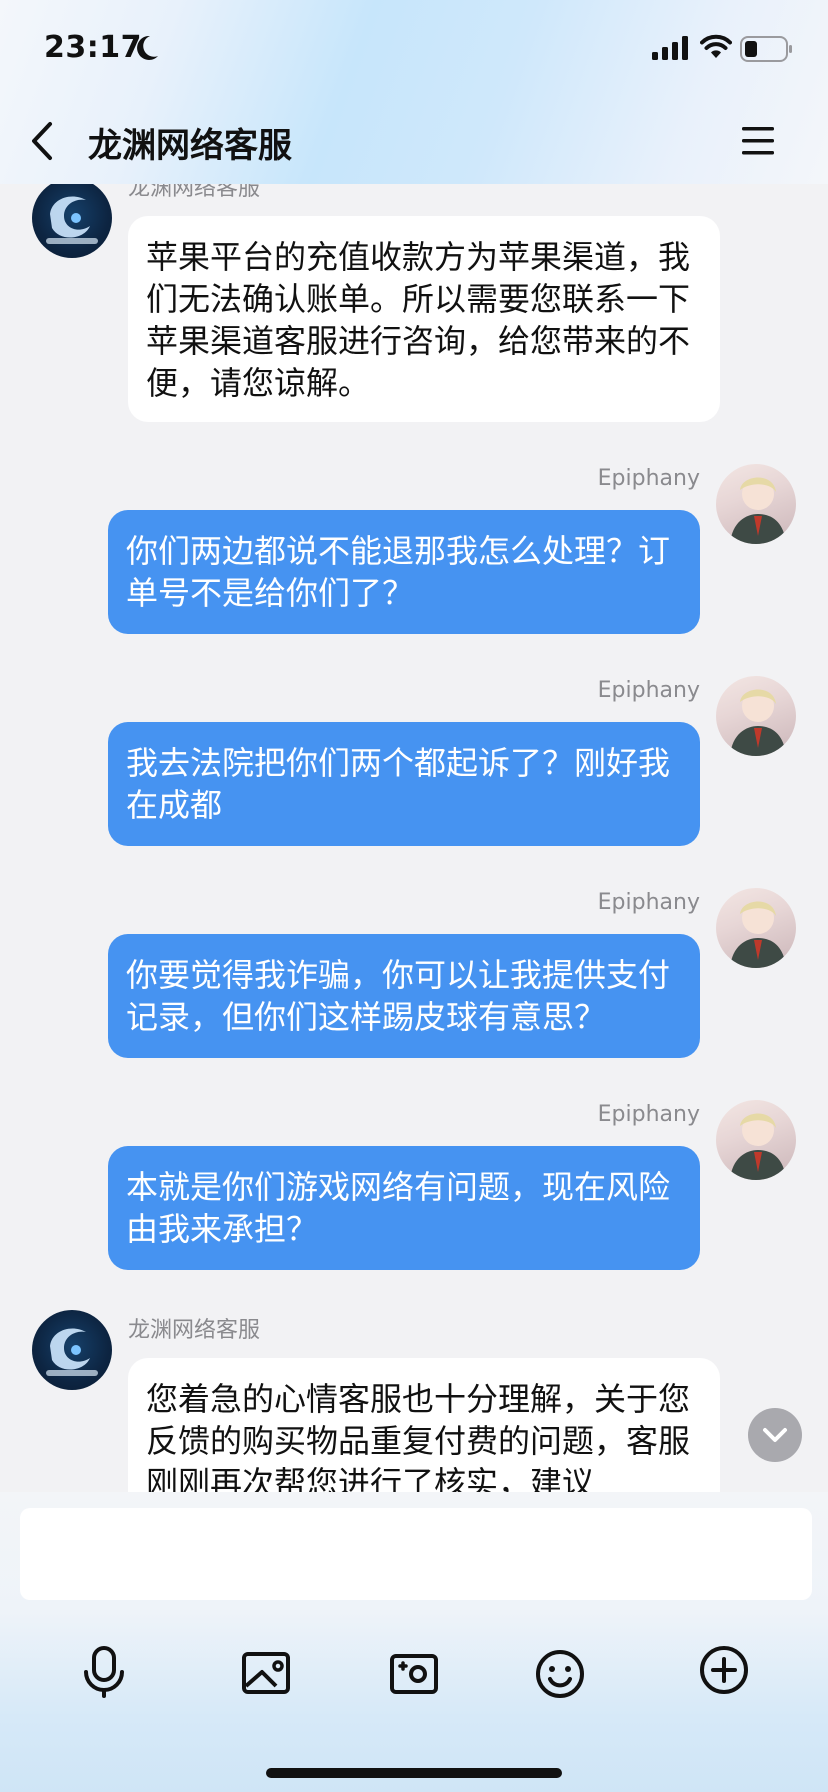 Image resolution: width=828 pixels, height=1792 pixels. What do you see at coordinates (404, 996) in the screenshot?
I see `message-bubble-outgoing: 你要觉得我诈骗，你可以让我提供支付记录，但你们这样踢皮球有意思？` at bounding box center [404, 996].